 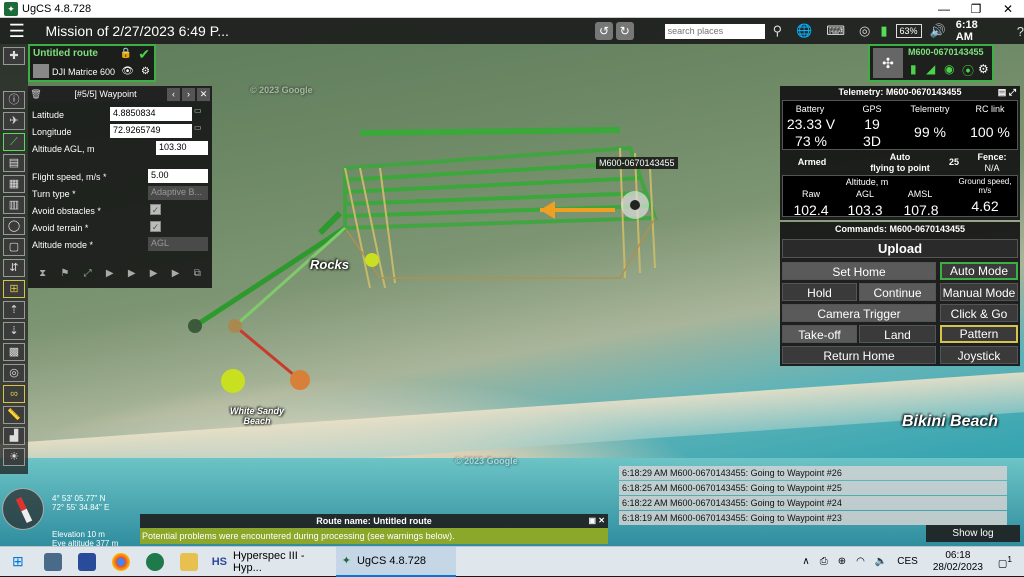 I want to click on camera-series-icon: ▶, so click(x=132, y=273).